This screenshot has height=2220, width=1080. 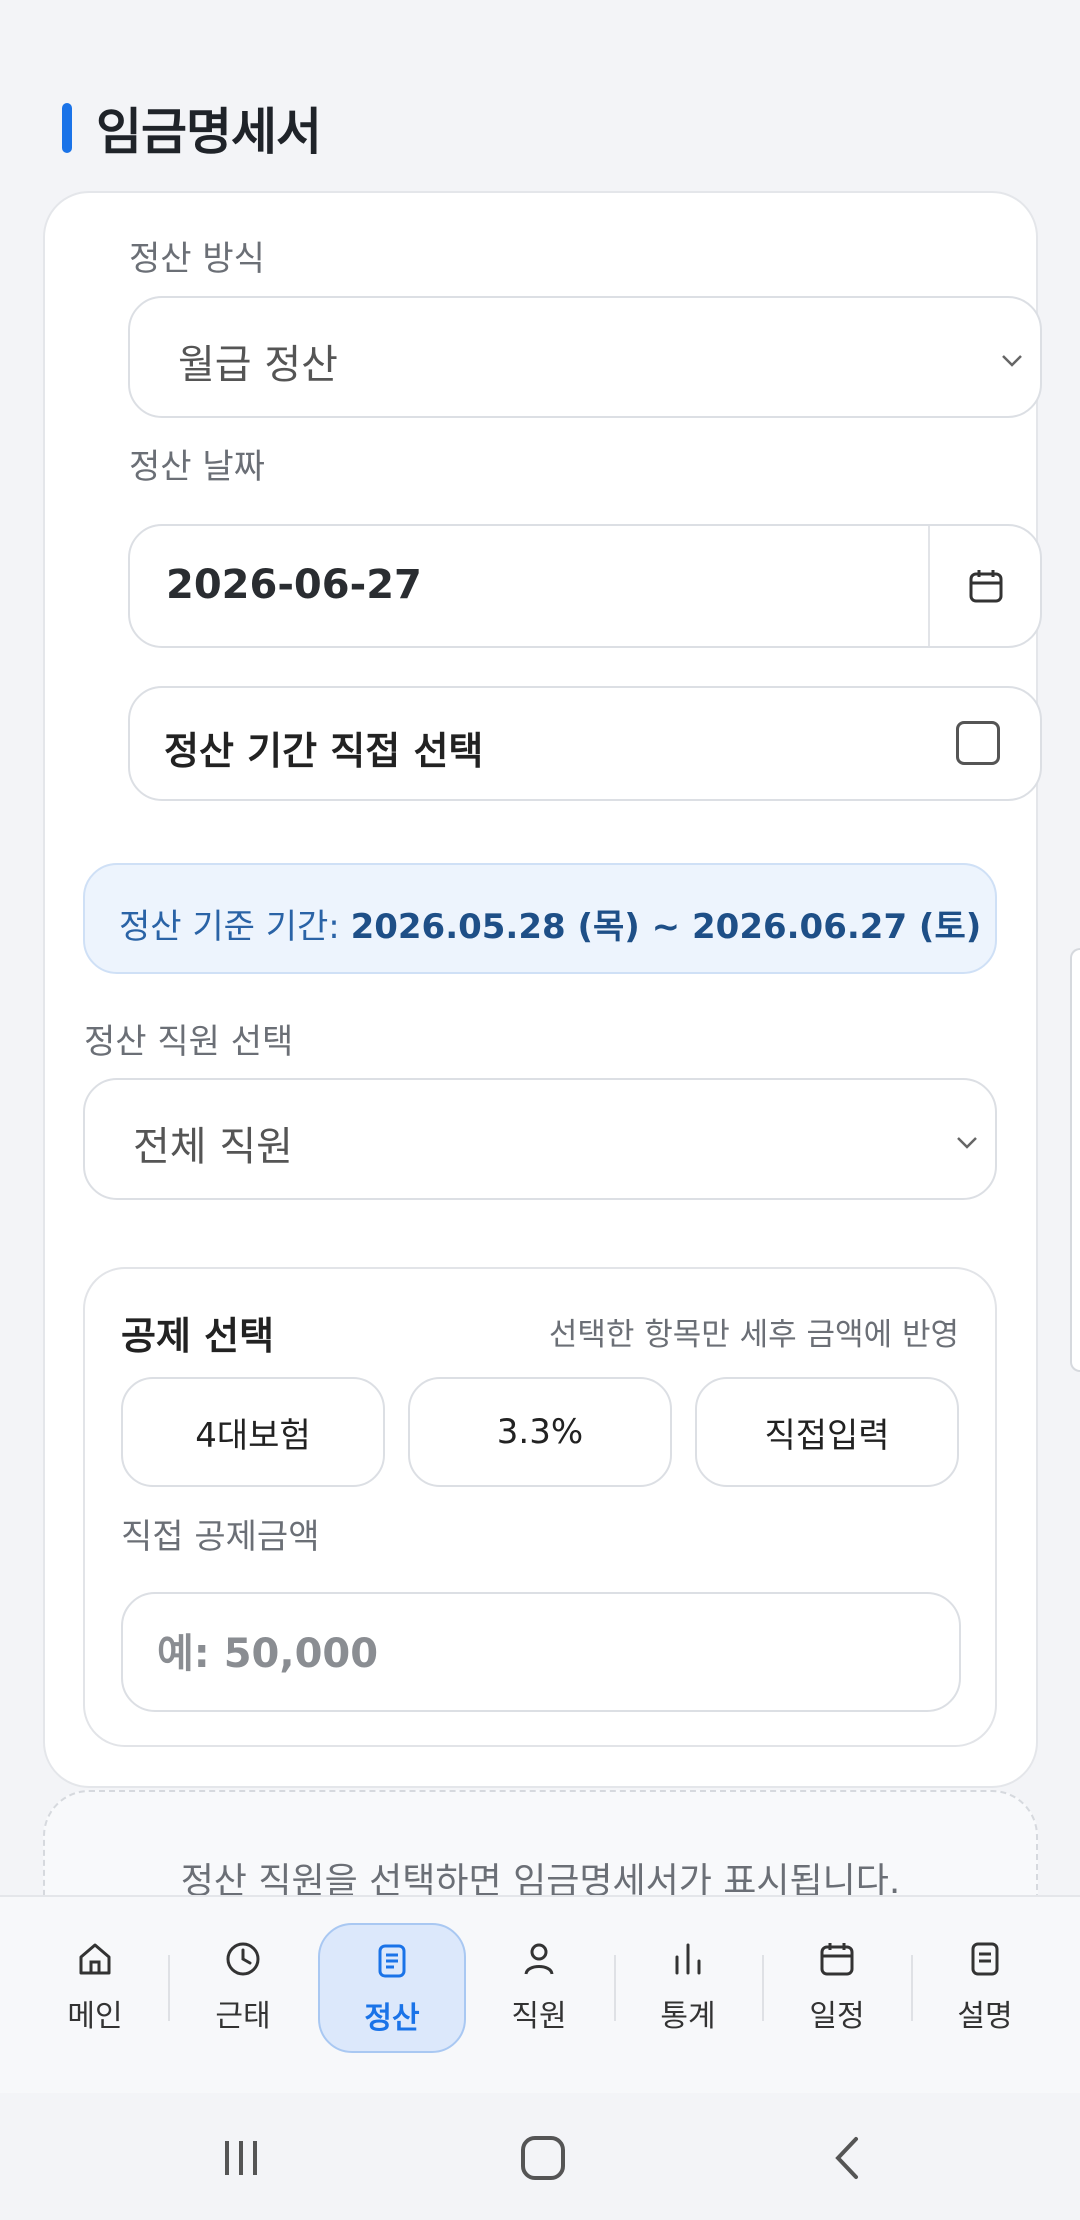 What do you see at coordinates (929, 586) in the screenshot?
I see `date-field-divider` at bounding box center [929, 586].